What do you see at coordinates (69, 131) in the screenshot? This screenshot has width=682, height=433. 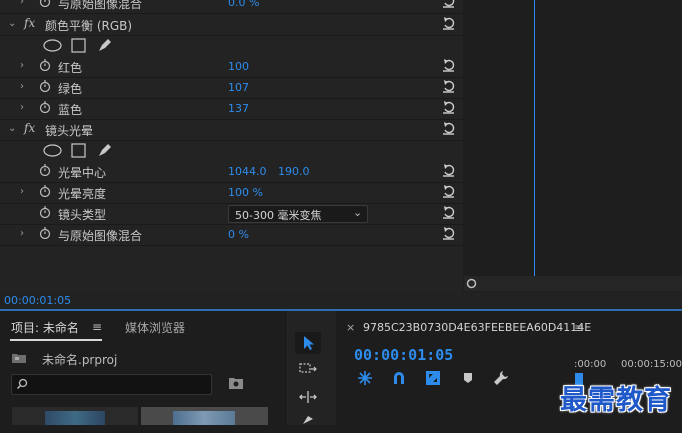 I see `effect-label: 镜头光晕` at bounding box center [69, 131].